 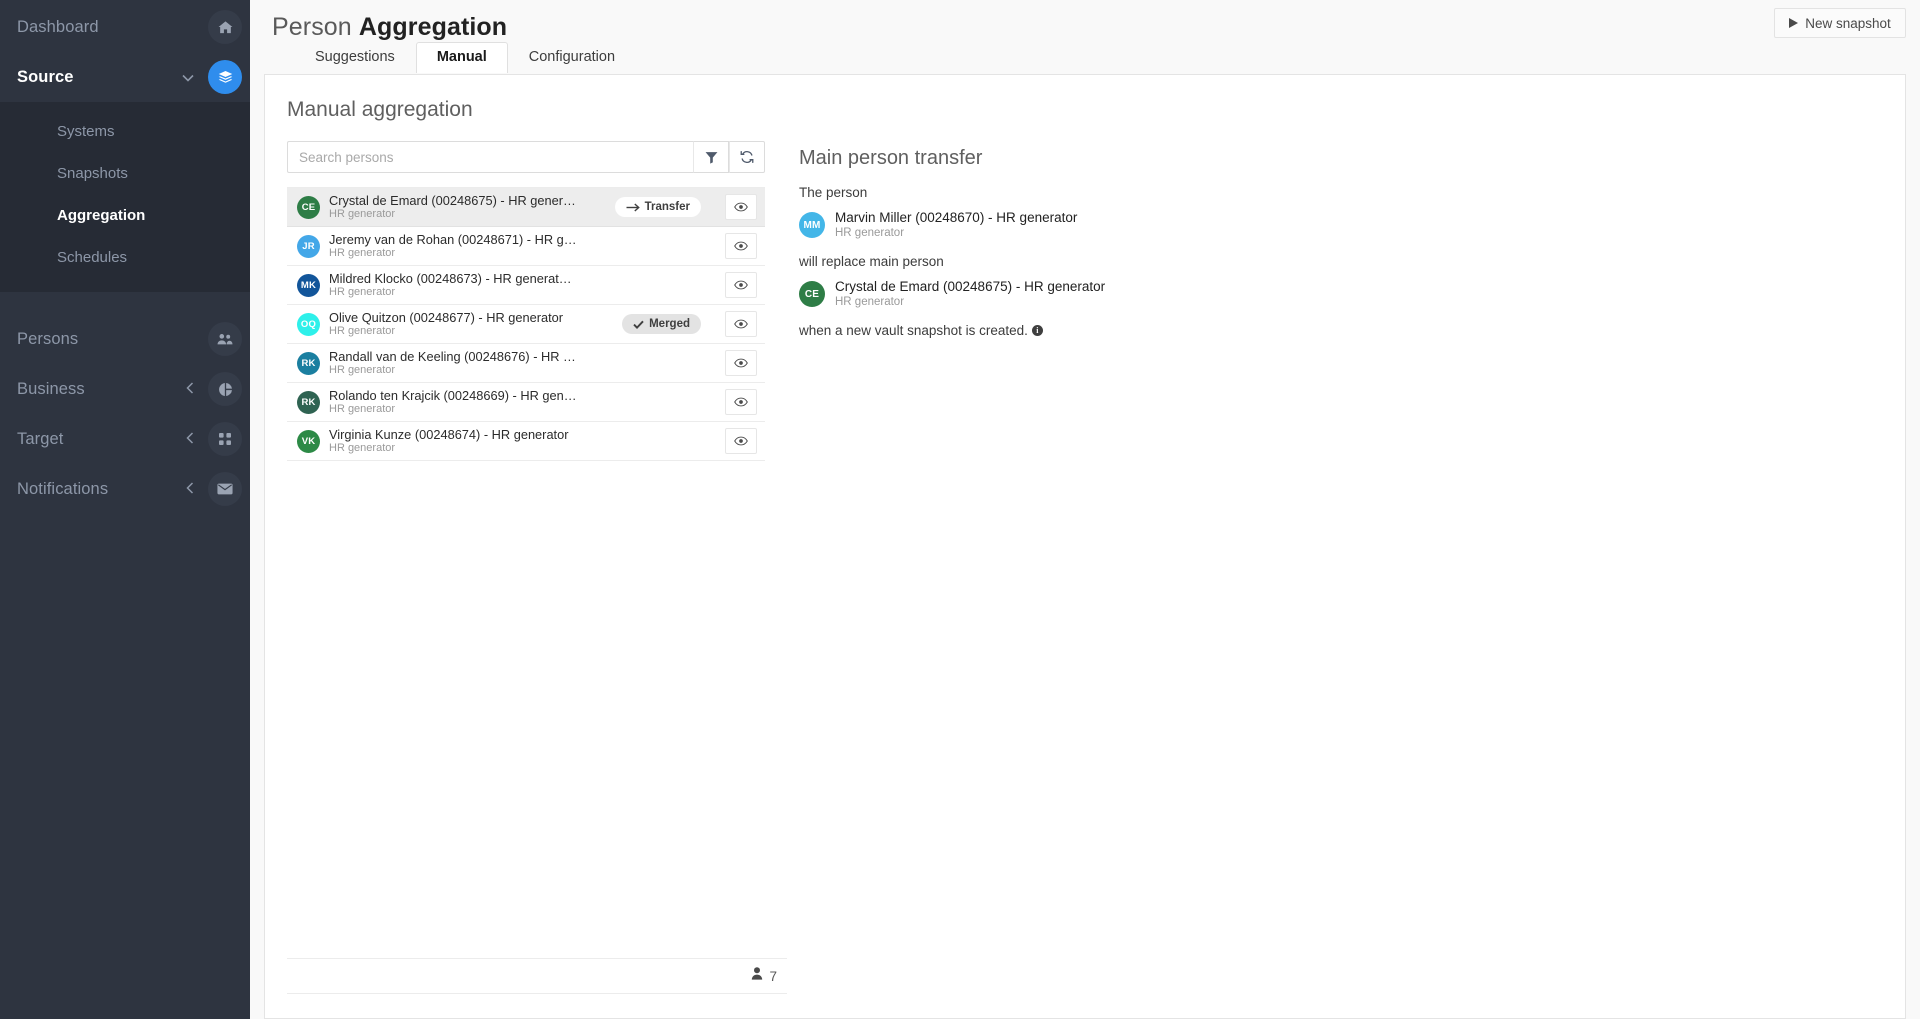 I want to click on sidebar-item-schedules: Schedules, so click(x=125, y=257).